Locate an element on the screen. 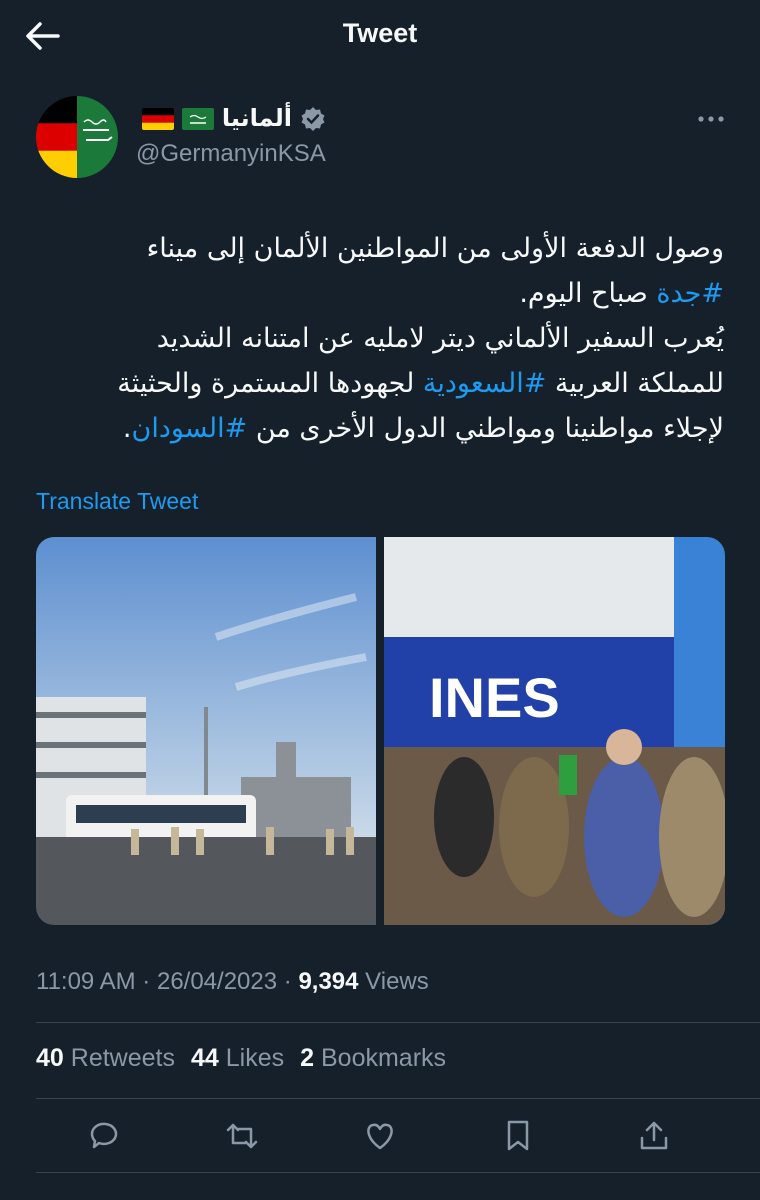 The width and height of the screenshot is (760, 1200). bookmarks-stat: 2 Bookmarks is located at coordinates (373, 1058).